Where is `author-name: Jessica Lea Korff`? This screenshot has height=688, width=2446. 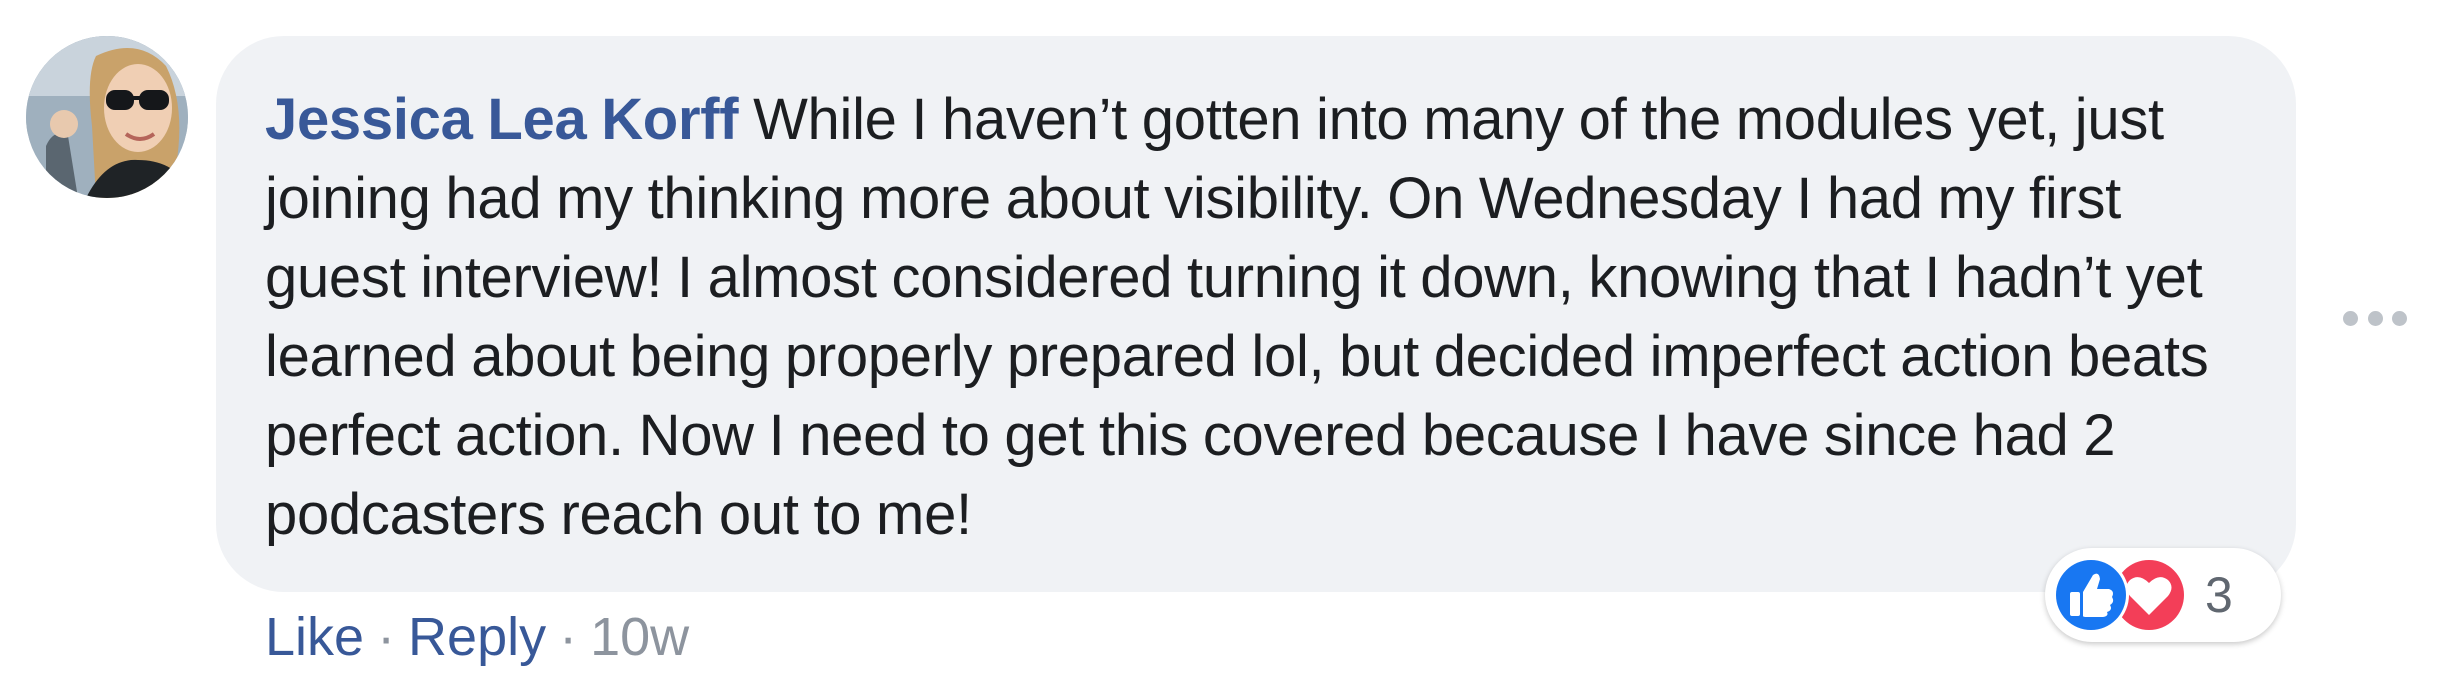 author-name: Jessica Lea Korff is located at coordinates (502, 119).